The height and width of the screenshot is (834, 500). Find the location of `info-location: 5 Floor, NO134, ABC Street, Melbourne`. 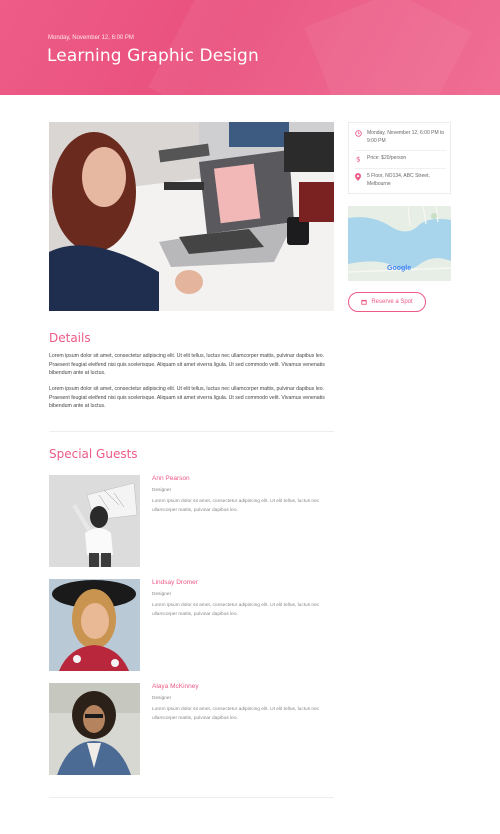

info-location: 5 Floor, NO134, ABC Street, Melbourne is located at coordinates (400, 180).